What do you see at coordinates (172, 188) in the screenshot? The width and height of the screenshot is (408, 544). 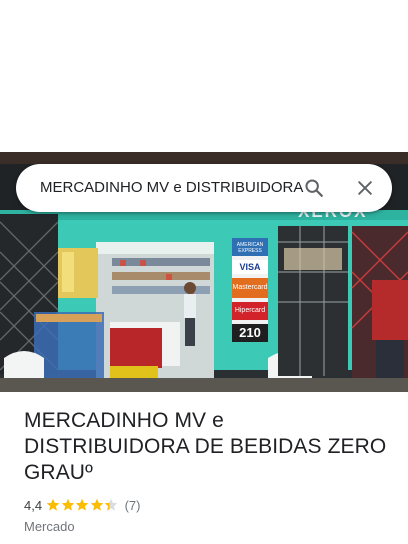 I see `search-input: MERCADINHO MV e DISTRIBUIDORA` at bounding box center [172, 188].